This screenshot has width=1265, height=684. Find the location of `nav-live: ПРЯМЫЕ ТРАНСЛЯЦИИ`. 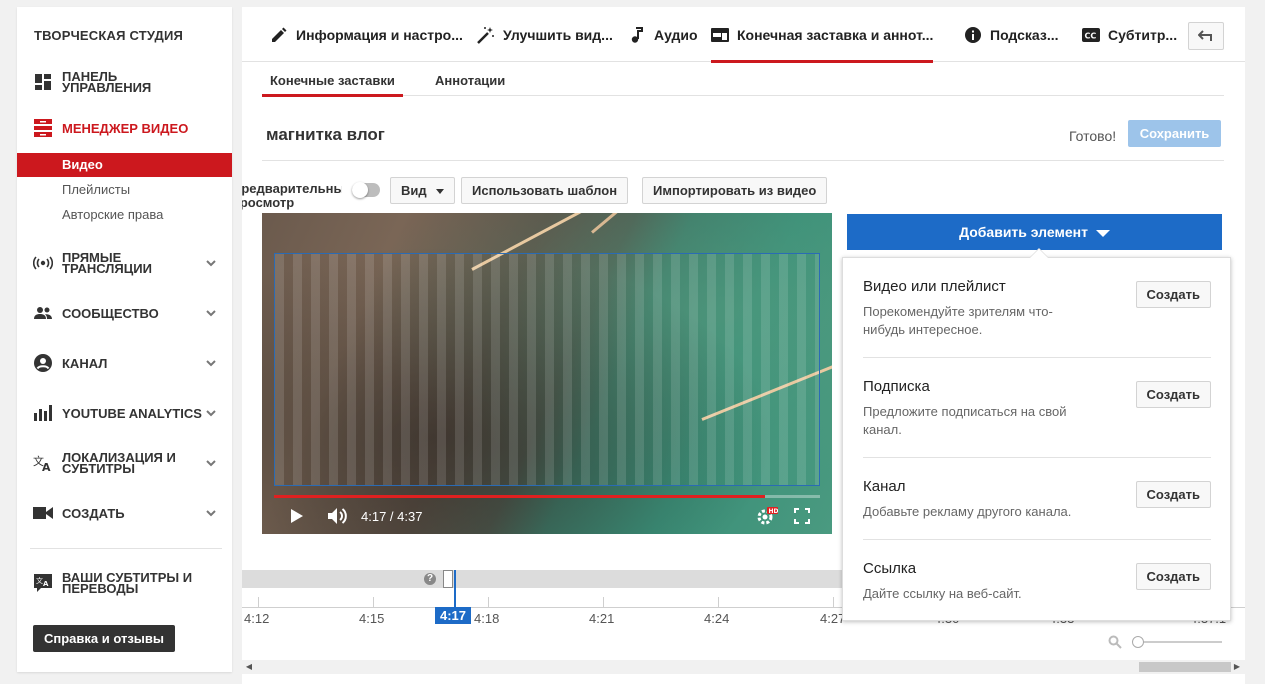

nav-live: ПРЯМЫЕ ТРАНСЛЯЦИИ is located at coordinates (124, 263).